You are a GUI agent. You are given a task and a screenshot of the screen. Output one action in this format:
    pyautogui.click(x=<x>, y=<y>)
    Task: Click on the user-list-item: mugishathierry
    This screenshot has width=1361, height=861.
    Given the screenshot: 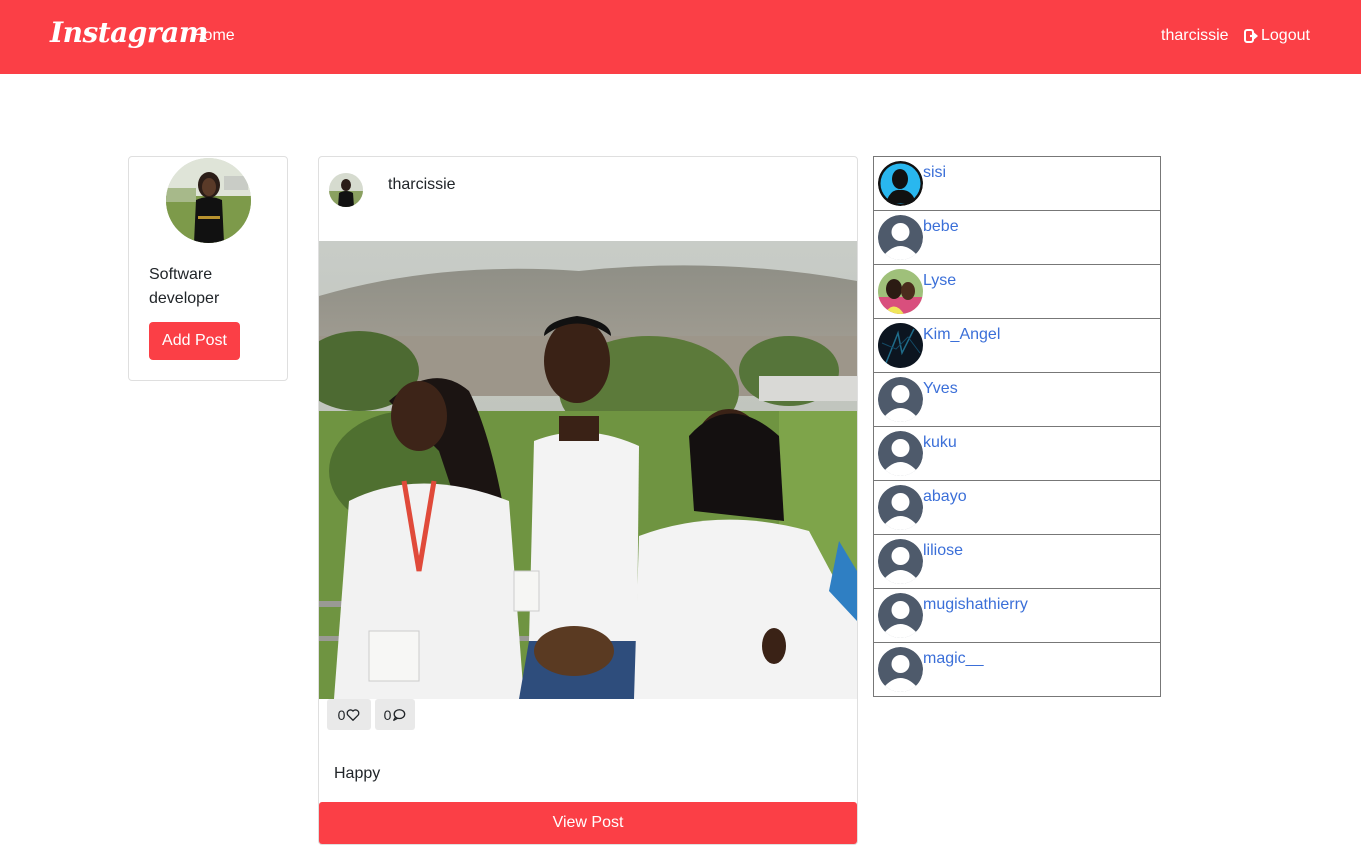 What is the action you would take?
    pyautogui.click(x=1017, y=615)
    